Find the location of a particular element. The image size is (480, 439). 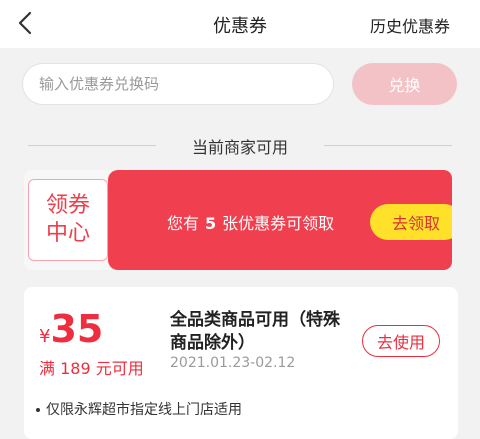

coupon-description: 全品类商品可用（特殊商品除外） is located at coordinates (255, 331).